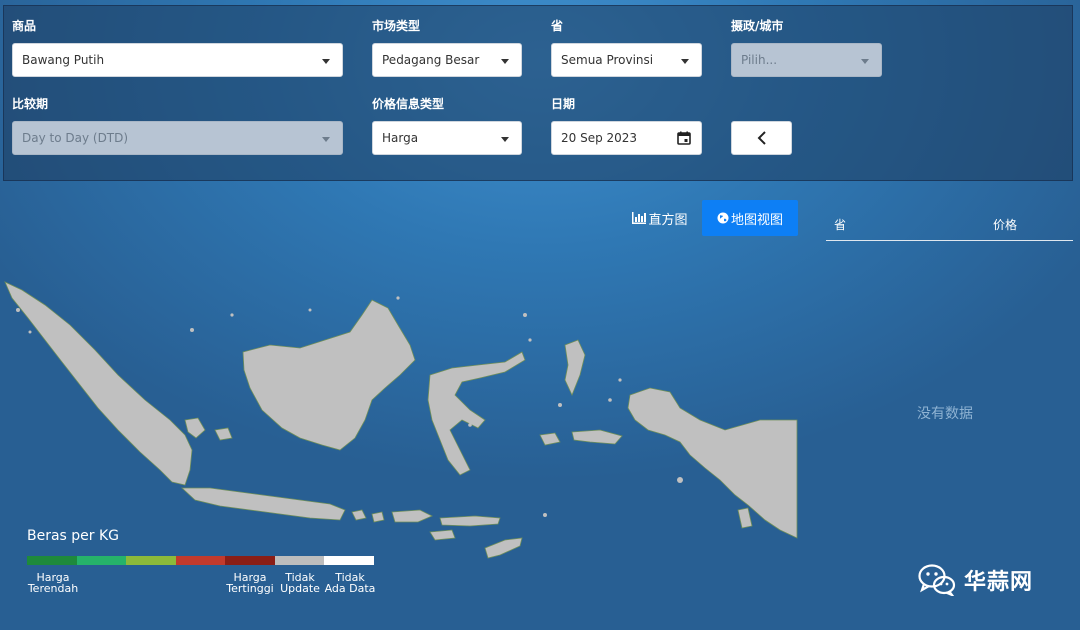 This screenshot has width=1080, height=630. I want to click on legend-color-bar, so click(201, 560).